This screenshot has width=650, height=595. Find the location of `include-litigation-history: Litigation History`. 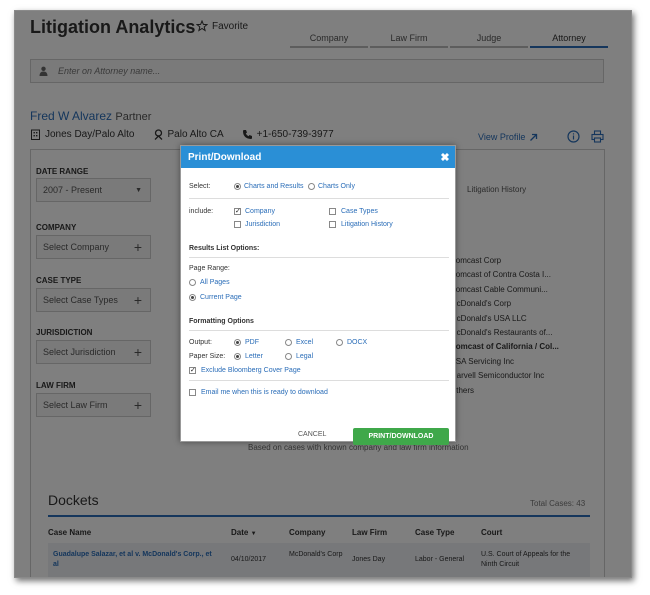

include-litigation-history: Litigation History is located at coordinates (367, 224).